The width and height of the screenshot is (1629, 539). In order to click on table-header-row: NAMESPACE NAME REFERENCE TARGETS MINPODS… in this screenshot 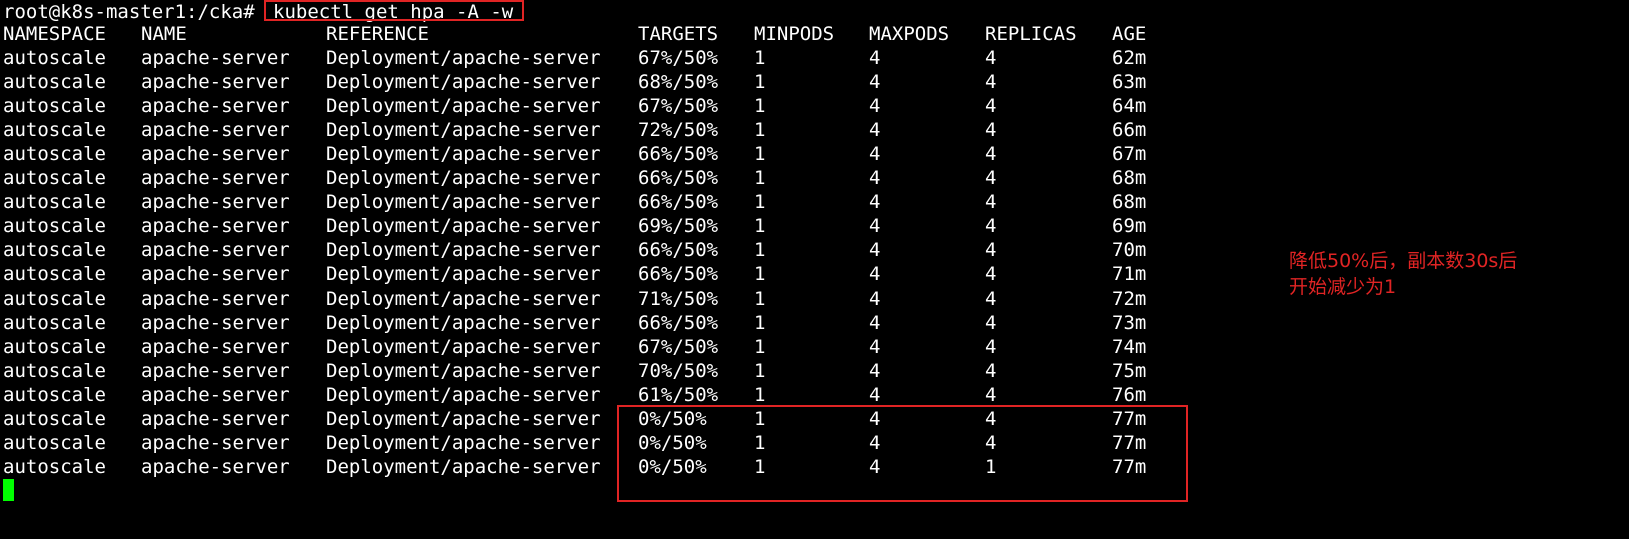, I will do `click(814, 34)`.